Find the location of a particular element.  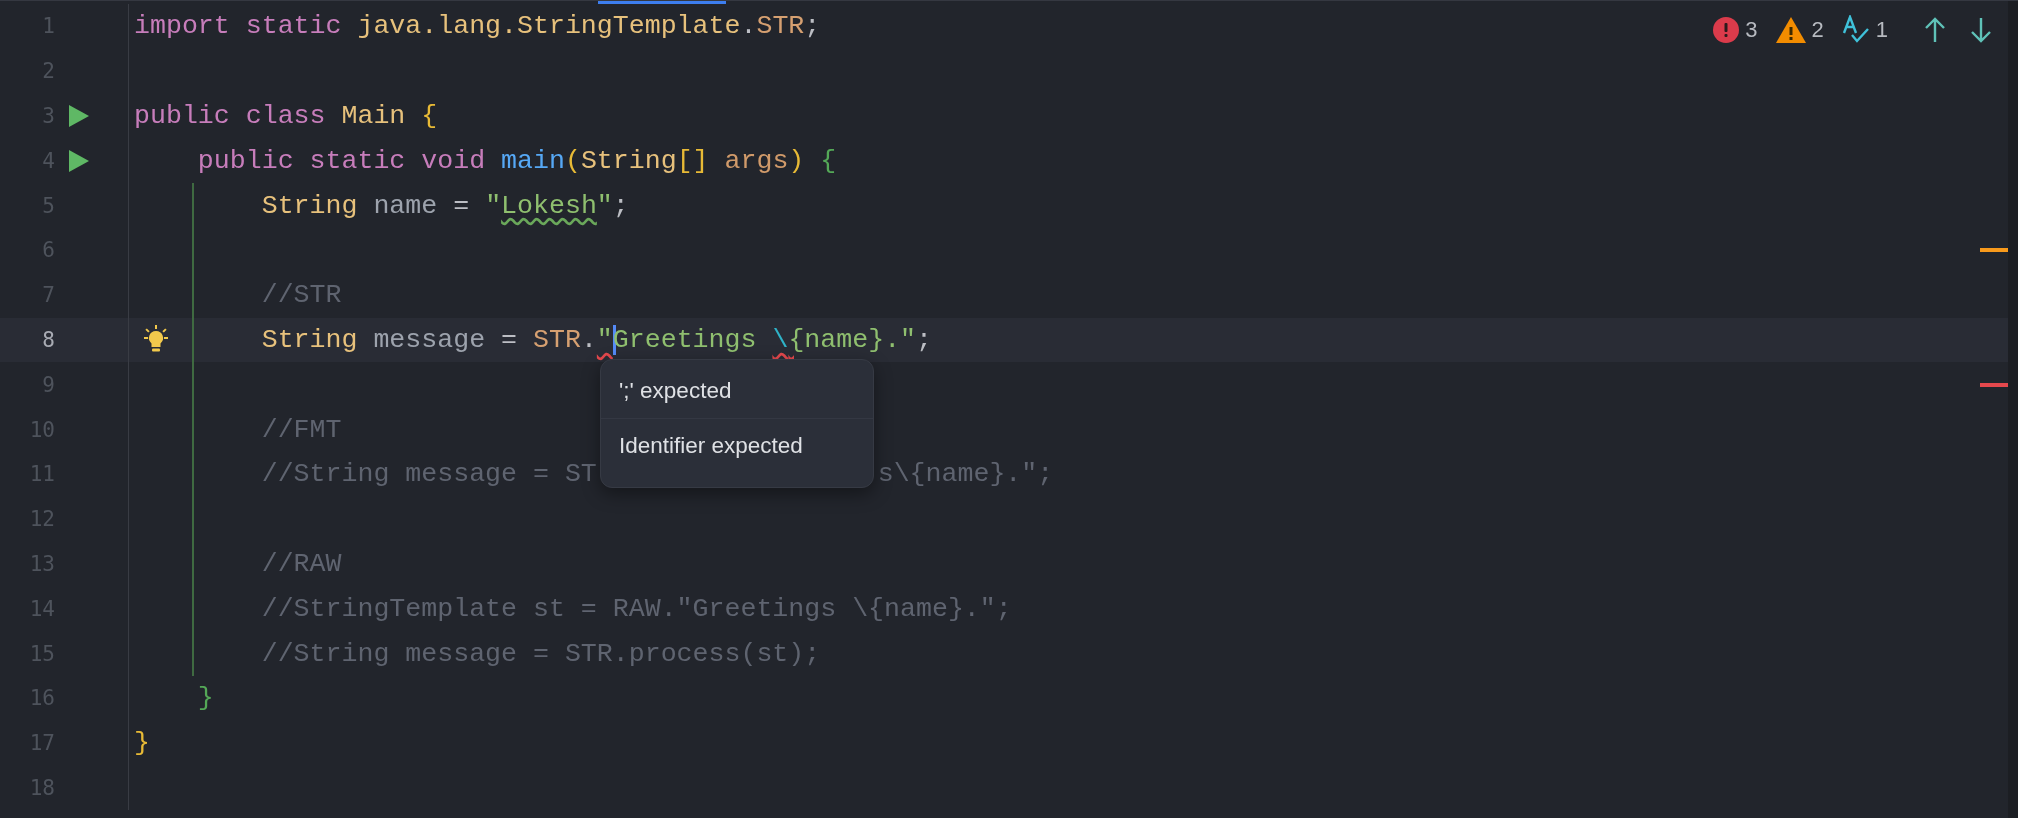

arrow-up-icon is located at coordinates (1935, 30).